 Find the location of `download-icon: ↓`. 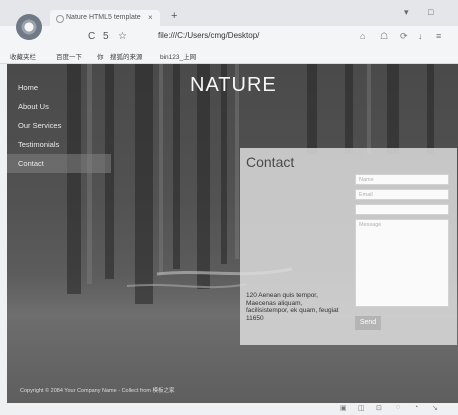

download-icon: ↓ is located at coordinates (420, 36).